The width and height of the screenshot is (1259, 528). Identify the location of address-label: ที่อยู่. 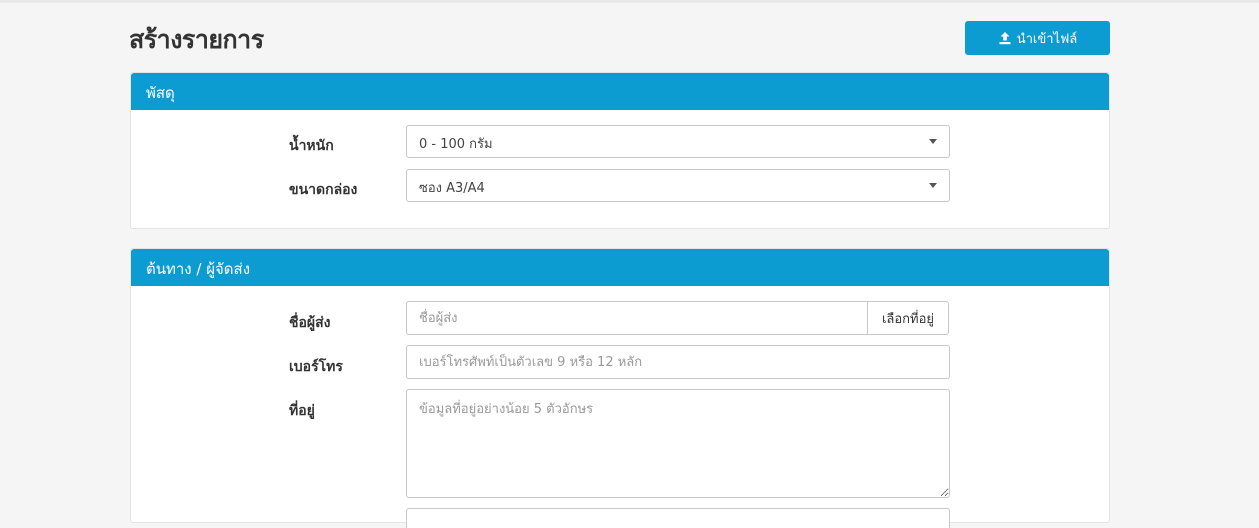
(302, 411).